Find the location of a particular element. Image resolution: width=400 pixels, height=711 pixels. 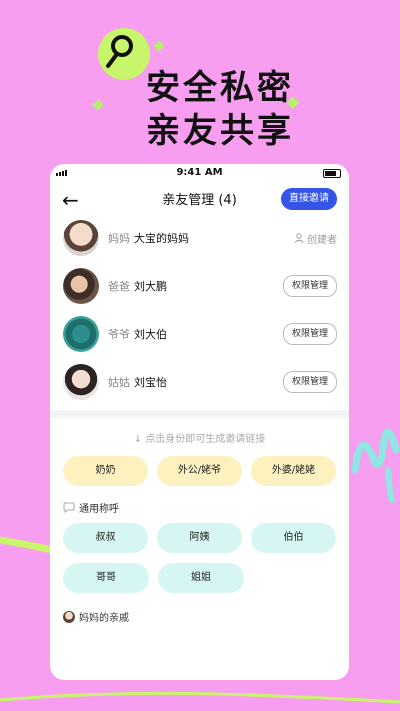

mom-relatives-header: 妈妈的亲戚 is located at coordinates (199, 612).